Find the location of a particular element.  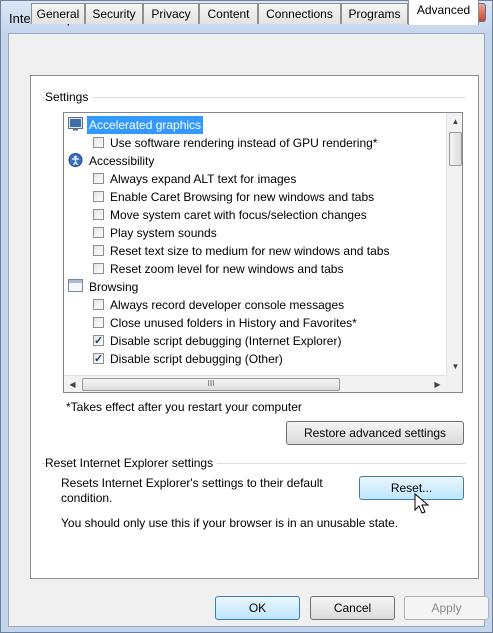

scroll-grip: III is located at coordinates (211, 383).